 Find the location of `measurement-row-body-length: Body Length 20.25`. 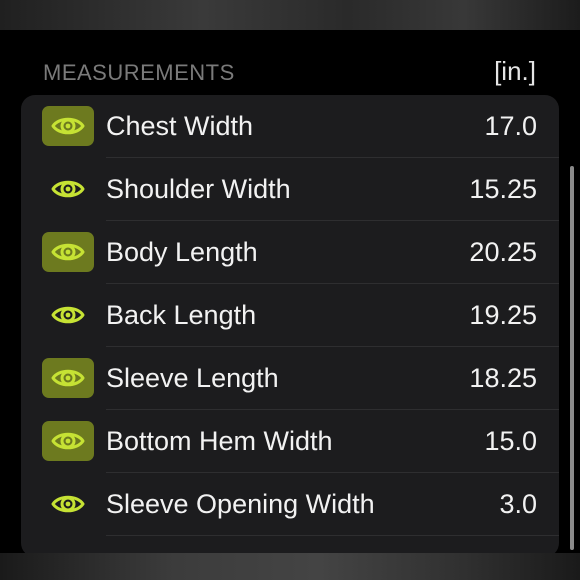

measurement-row-body-length: Body Length 20.25 is located at coordinates (290, 252).